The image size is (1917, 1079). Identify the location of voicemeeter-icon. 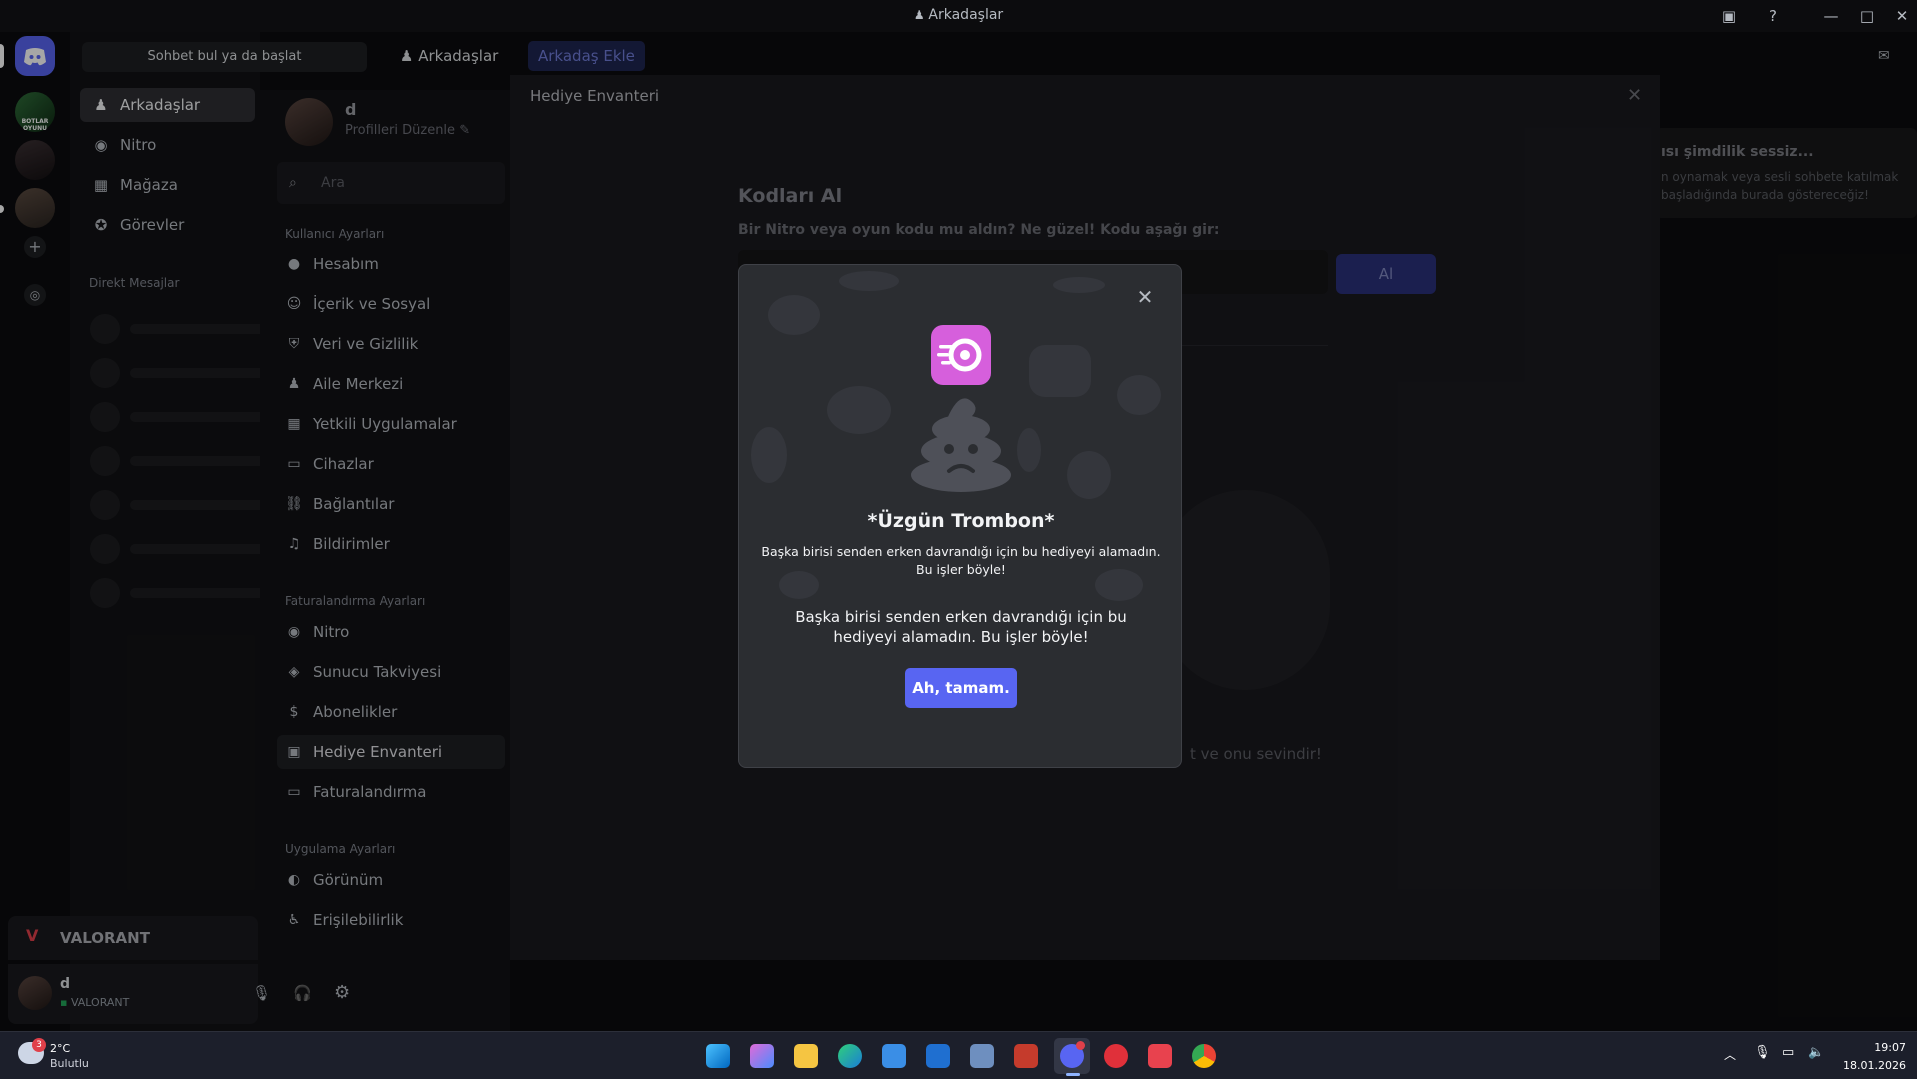
(1026, 1056).